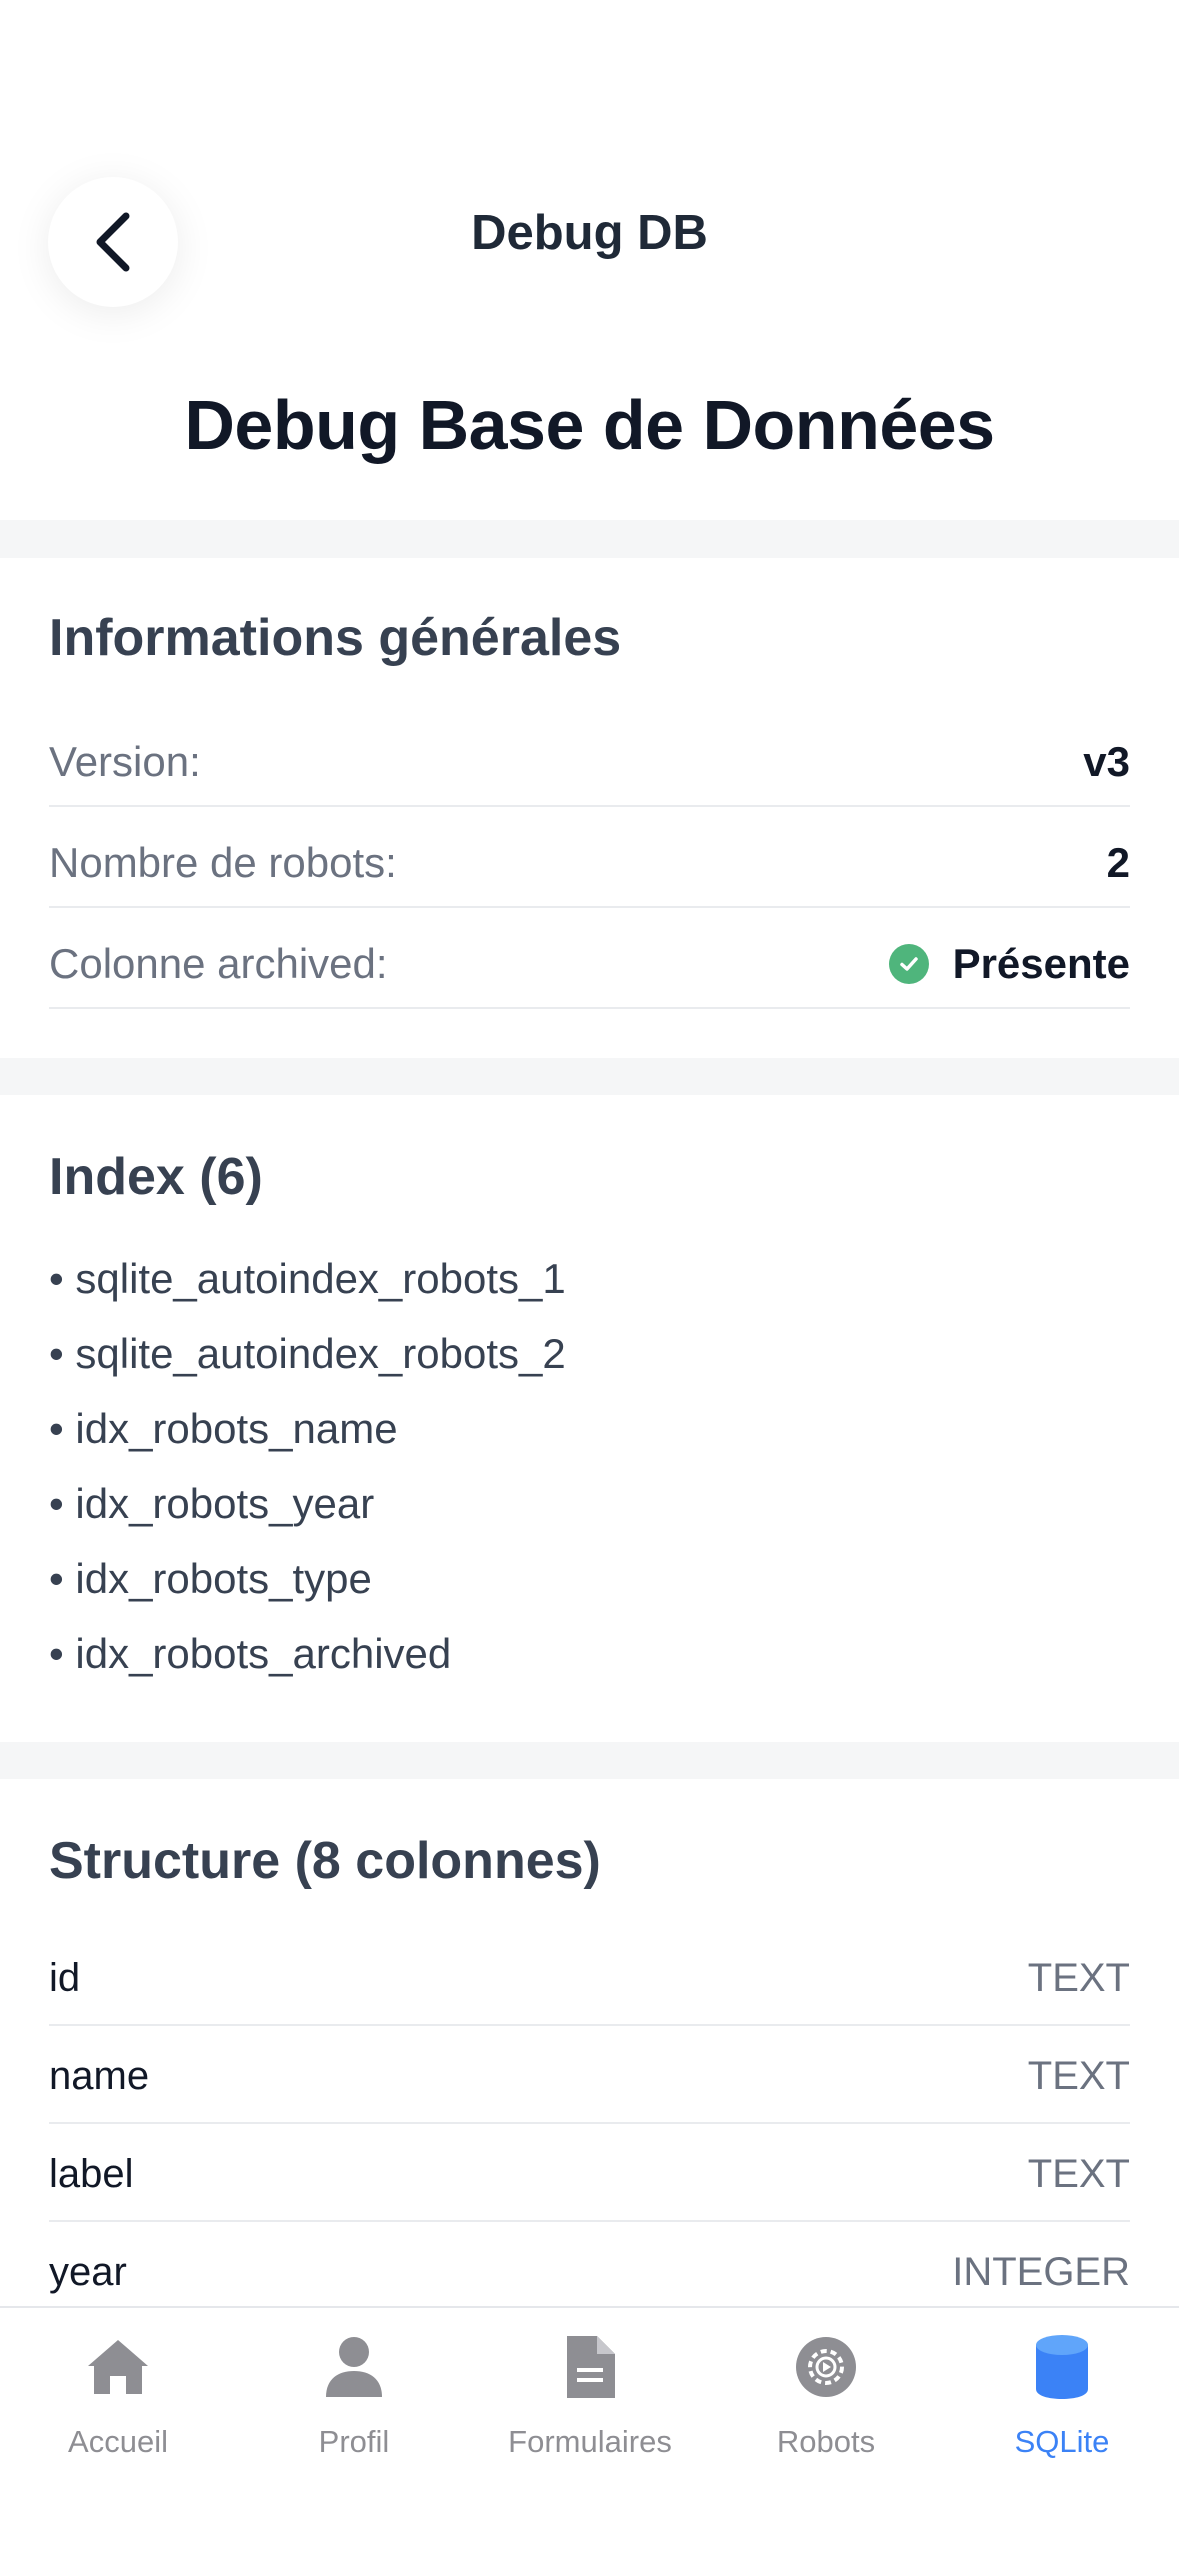  What do you see at coordinates (125, 761) in the screenshot?
I see `info-label: Version:` at bounding box center [125, 761].